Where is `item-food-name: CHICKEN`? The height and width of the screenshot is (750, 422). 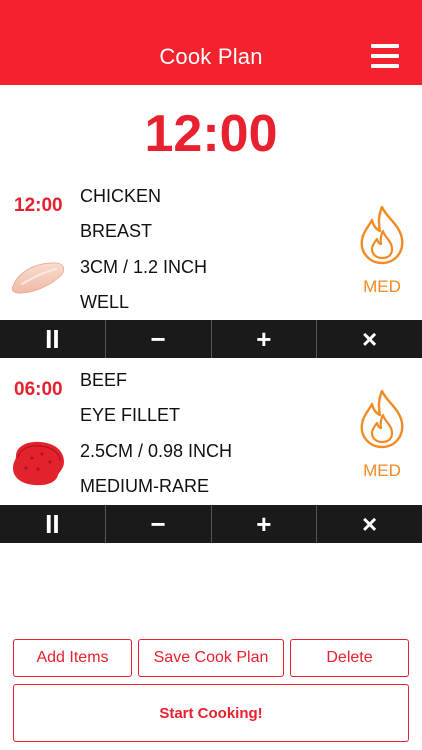 item-food-name: CHICKEN is located at coordinates (121, 196).